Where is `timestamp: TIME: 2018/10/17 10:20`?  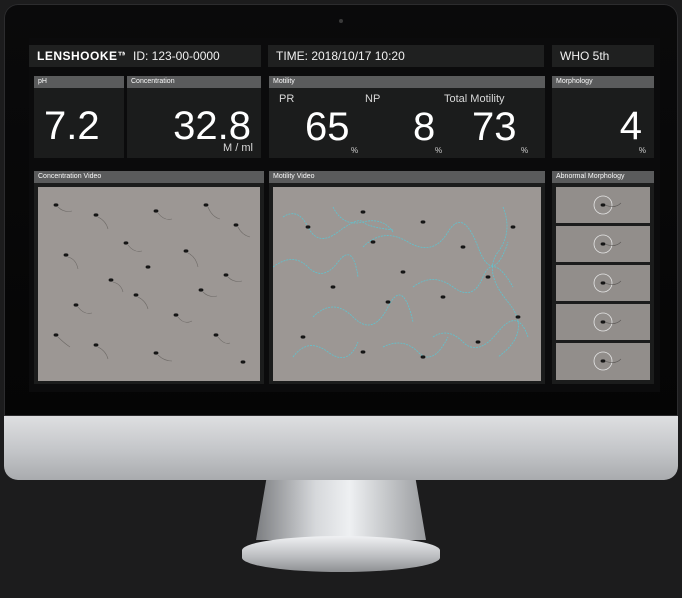
timestamp: TIME: 2018/10/17 10:20 is located at coordinates (406, 56).